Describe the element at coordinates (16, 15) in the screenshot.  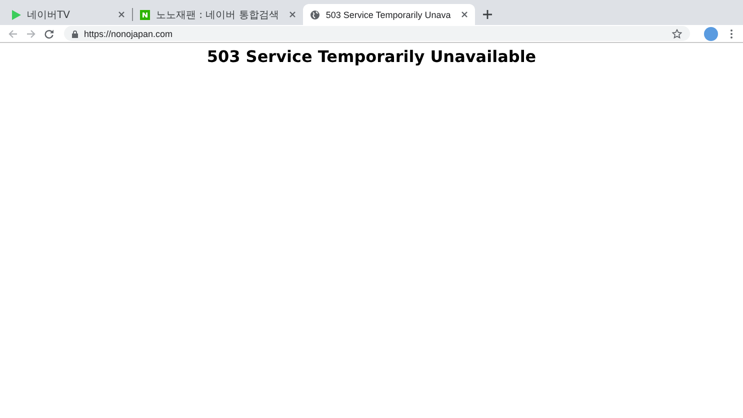
I see `play-icon` at that location.